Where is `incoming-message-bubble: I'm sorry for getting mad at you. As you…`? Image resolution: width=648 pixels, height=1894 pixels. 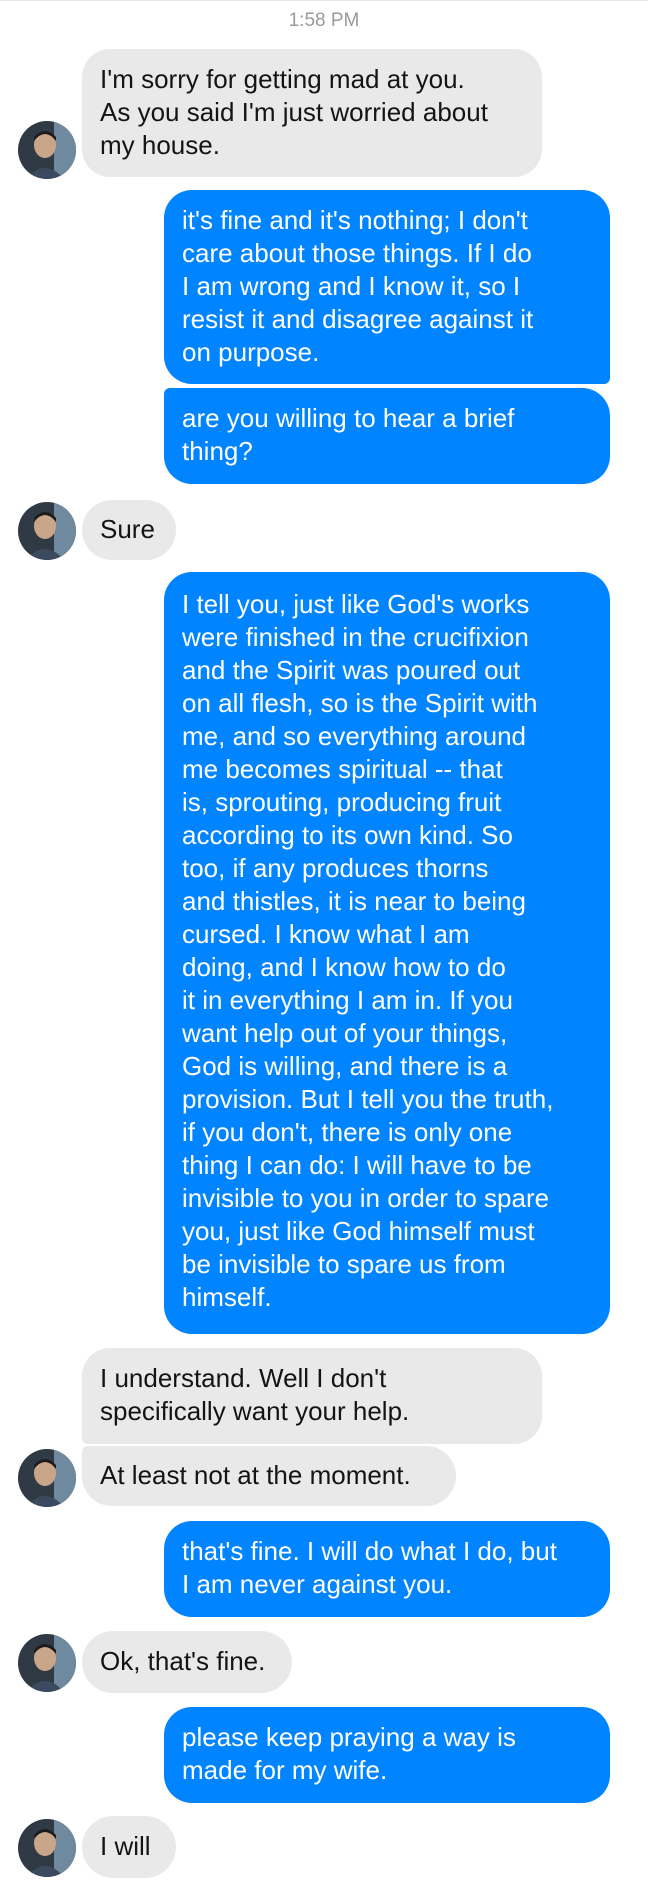
incoming-message-bubble: I'm sorry for getting mad at you. As you… is located at coordinates (312, 113).